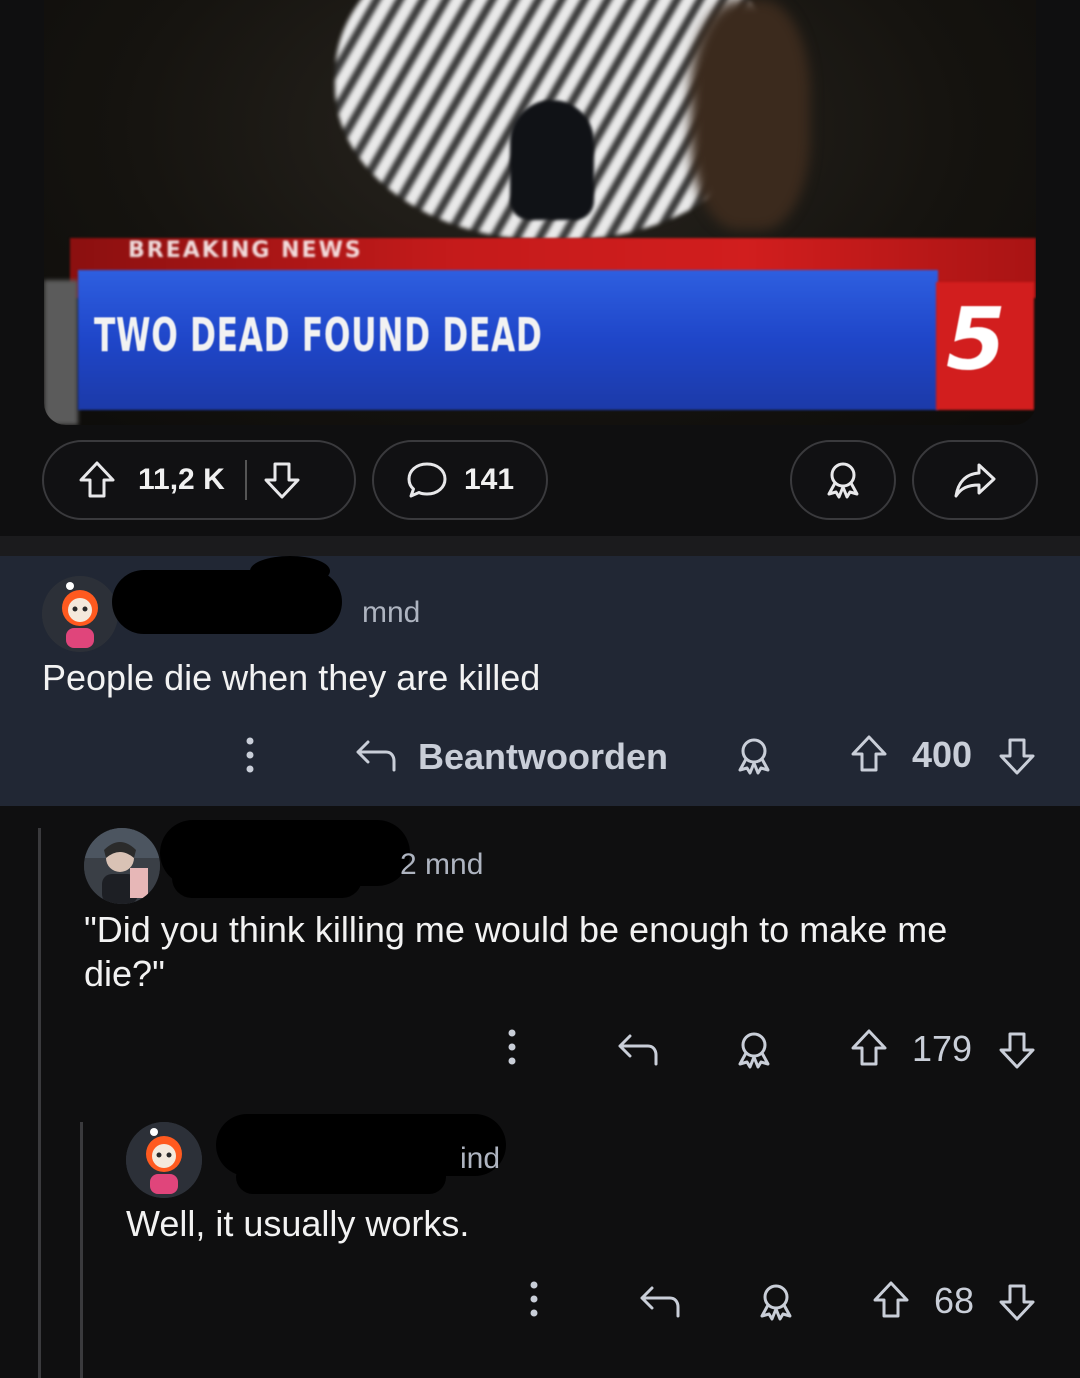 Image resolution: width=1080 pixels, height=1378 pixels. I want to click on comment-score: 400, so click(942, 754).